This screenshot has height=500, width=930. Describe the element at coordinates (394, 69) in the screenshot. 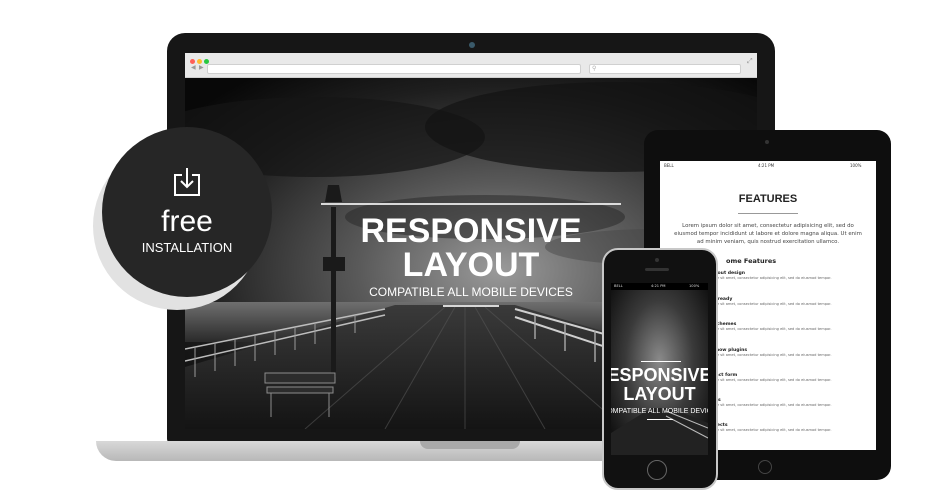

I see `address-bar` at that location.